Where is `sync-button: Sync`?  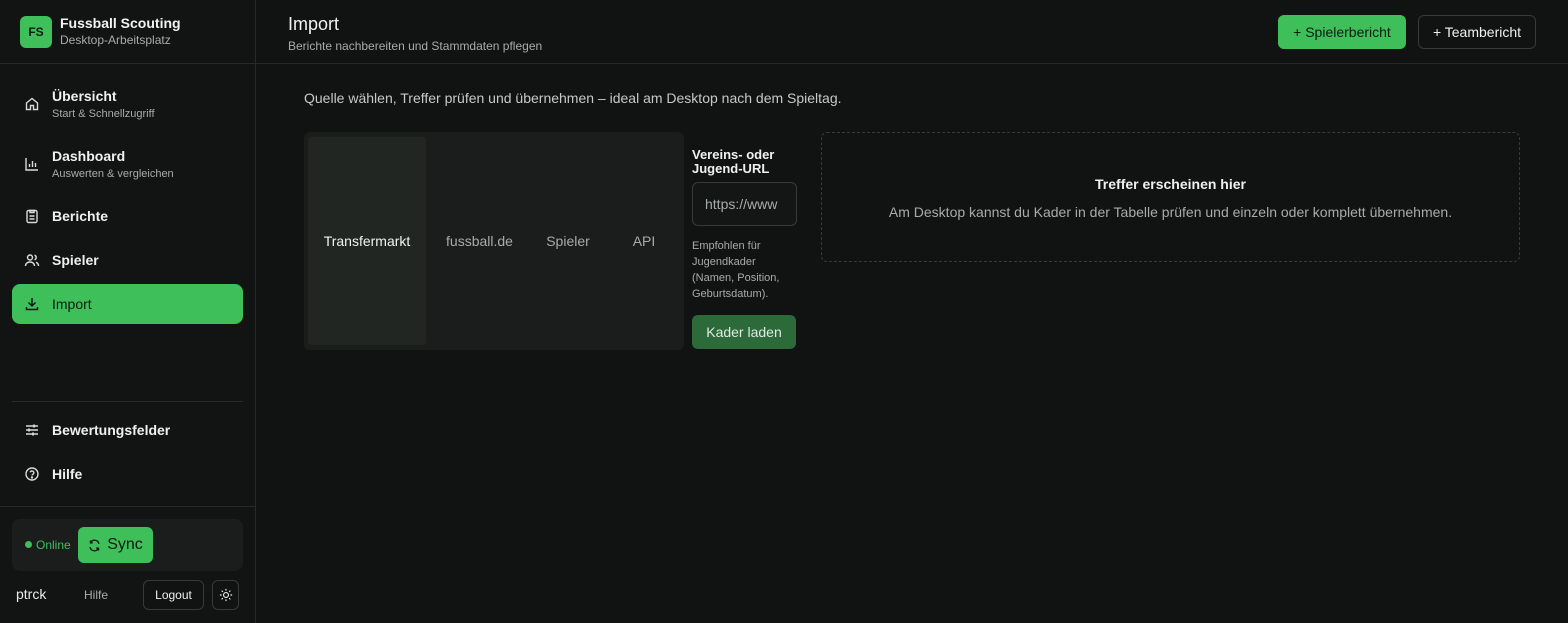 sync-button: Sync is located at coordinates (115, 545).